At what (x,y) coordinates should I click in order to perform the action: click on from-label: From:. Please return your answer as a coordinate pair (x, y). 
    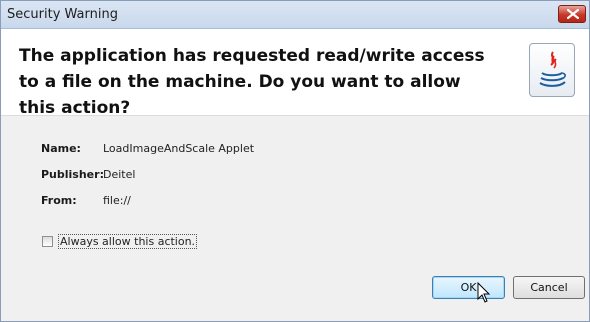
    Looking at the image, I should click on (59, 200).